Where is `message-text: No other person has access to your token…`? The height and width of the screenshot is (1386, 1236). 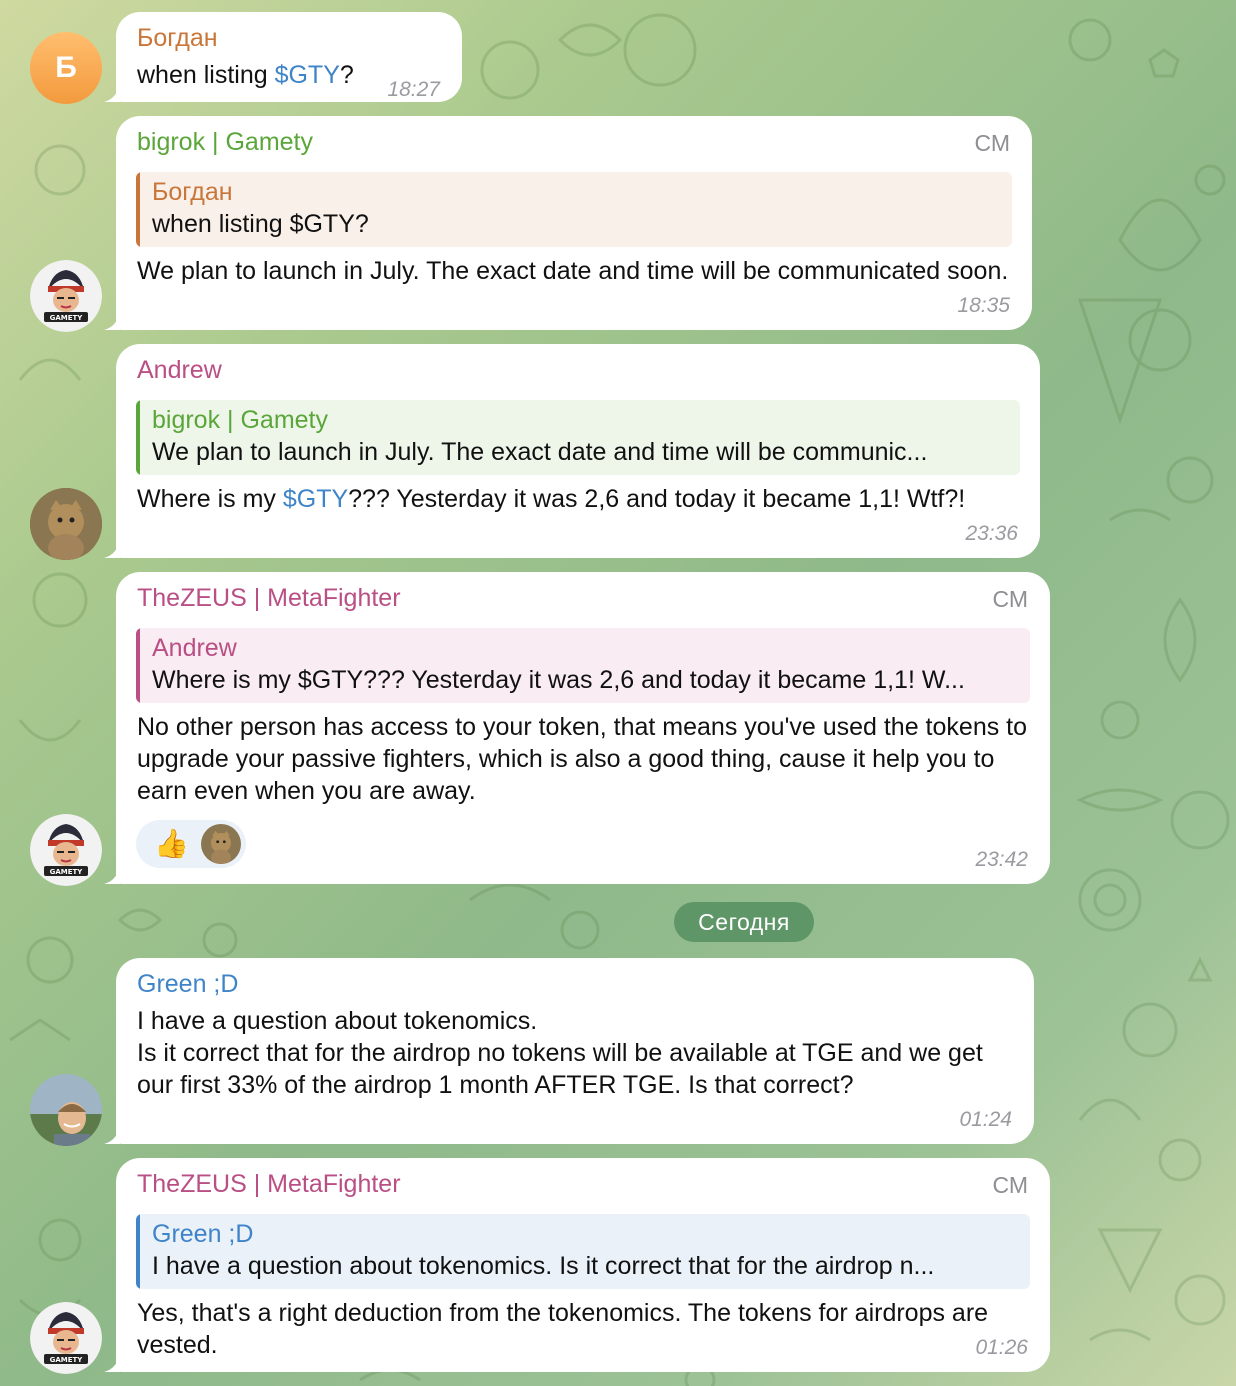
message-text: No other person has access to your token… is located at coordinates (582, 759).